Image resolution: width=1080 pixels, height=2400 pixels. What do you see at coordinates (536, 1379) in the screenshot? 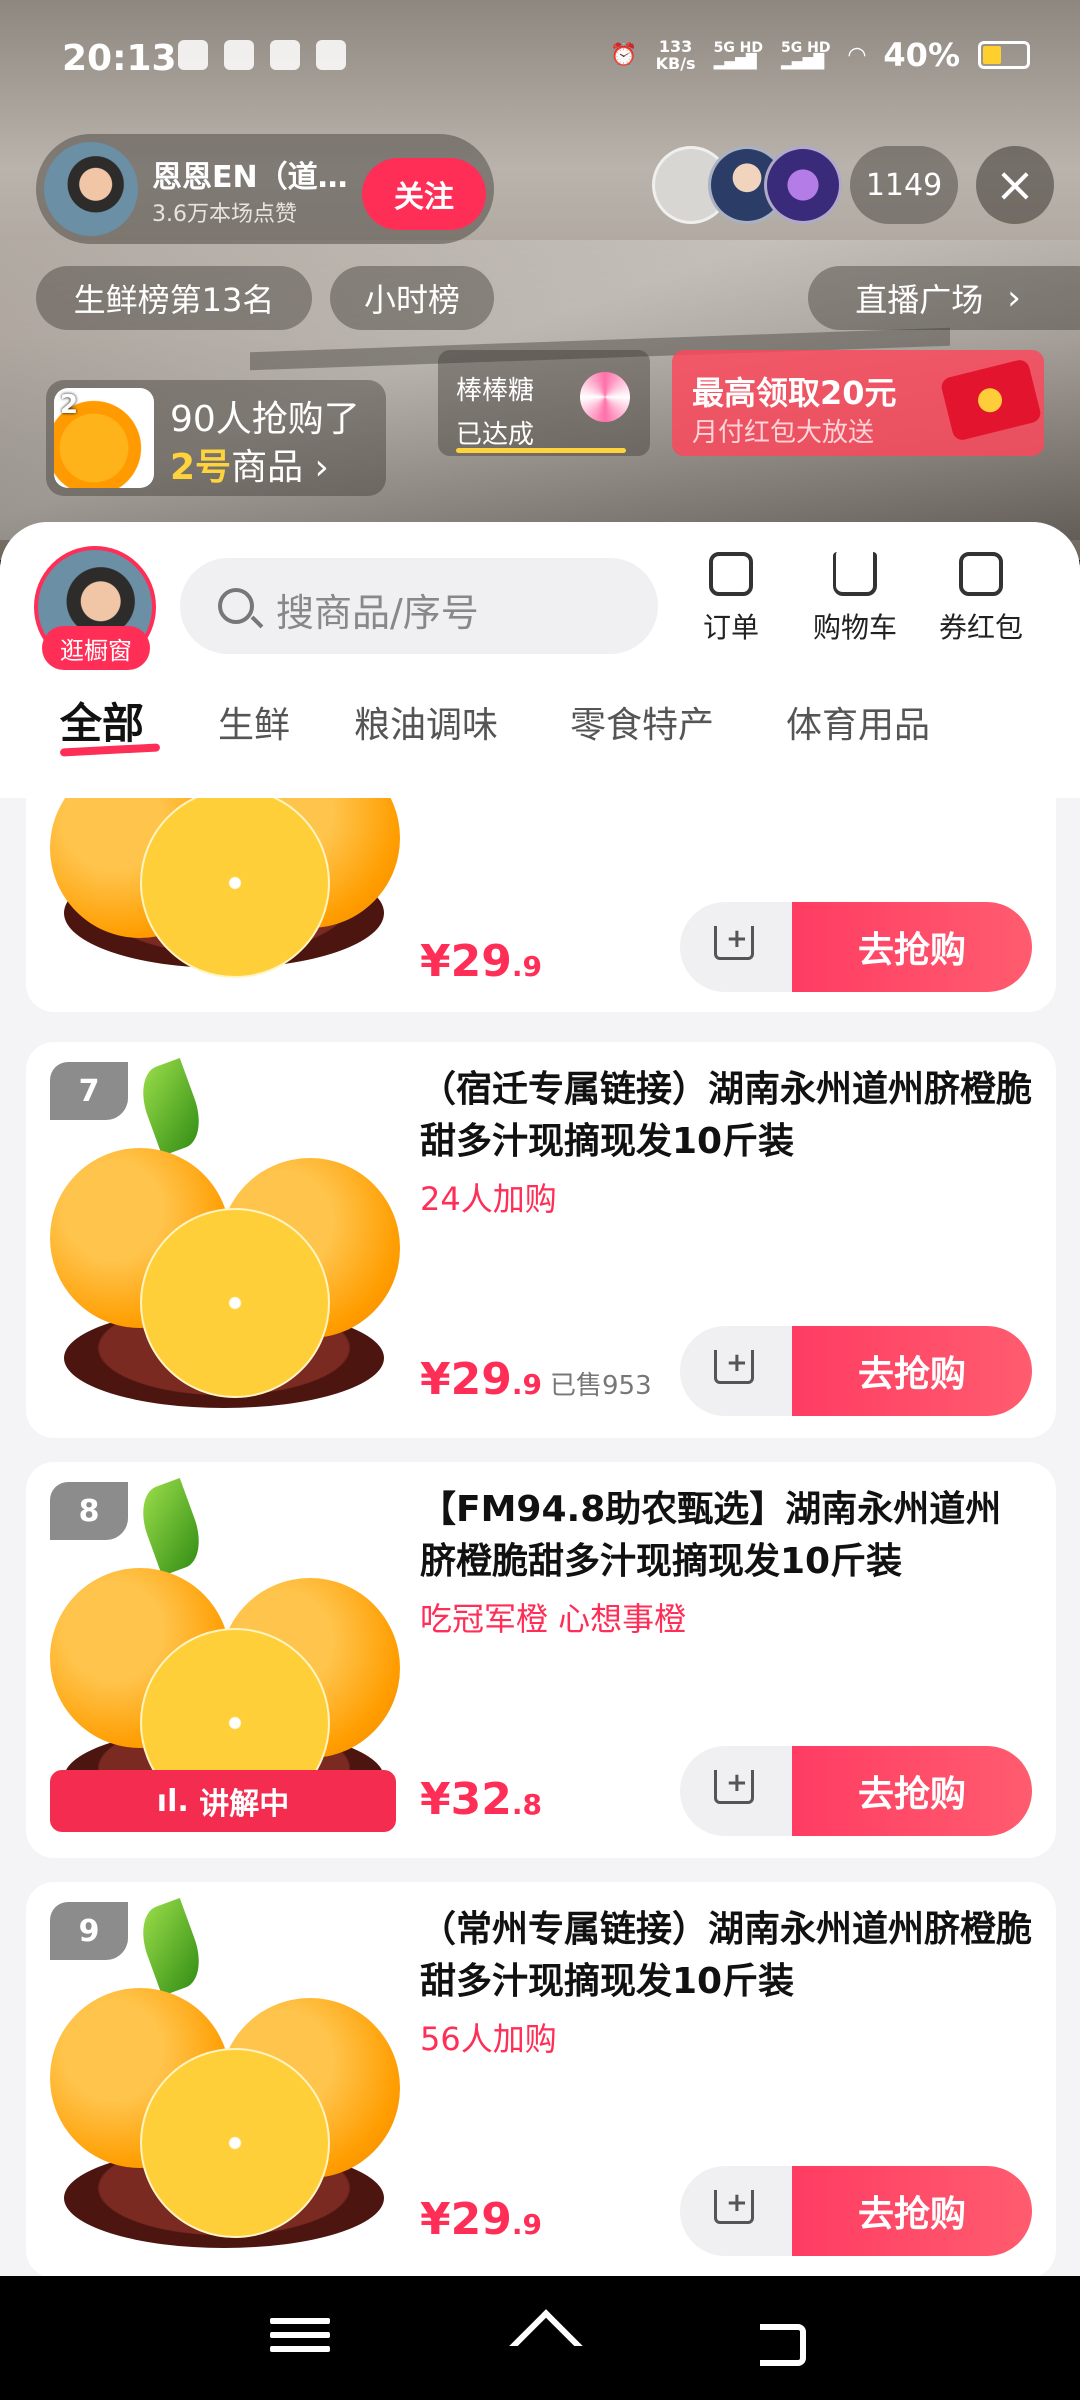
I see `product-price: ¥29.9 已售953` at bounding box center [536, 1379].